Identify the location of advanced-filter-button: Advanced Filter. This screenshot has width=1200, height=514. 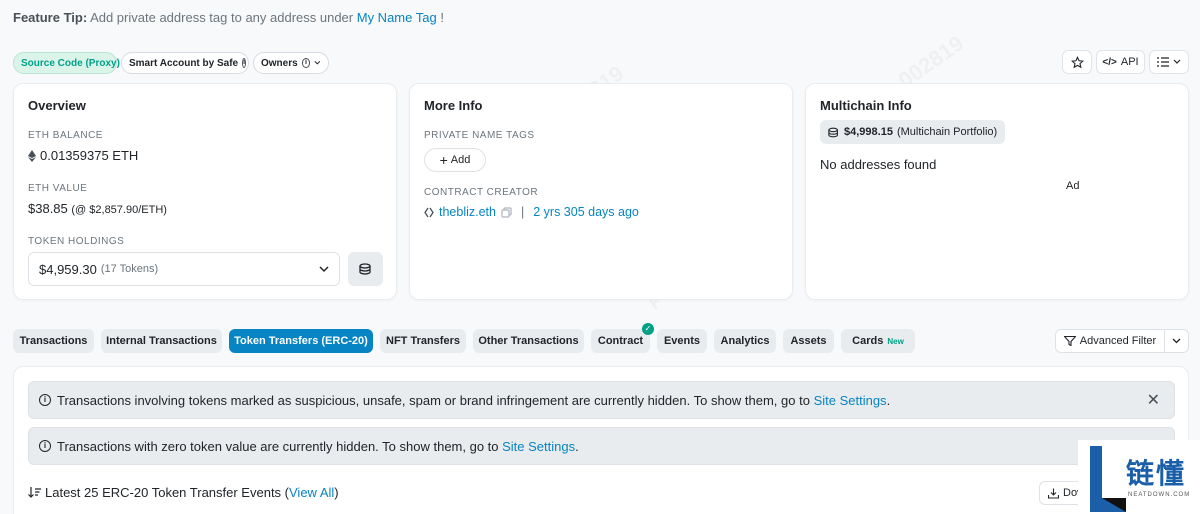
(1110, 341).